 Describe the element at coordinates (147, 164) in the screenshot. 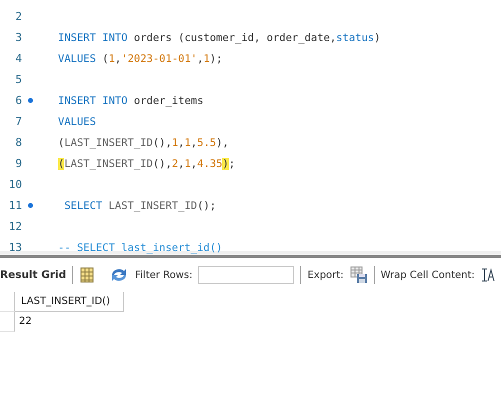

I see `code-line: (LAST_INSERT_ID(),2,1,4.35);` at that location.